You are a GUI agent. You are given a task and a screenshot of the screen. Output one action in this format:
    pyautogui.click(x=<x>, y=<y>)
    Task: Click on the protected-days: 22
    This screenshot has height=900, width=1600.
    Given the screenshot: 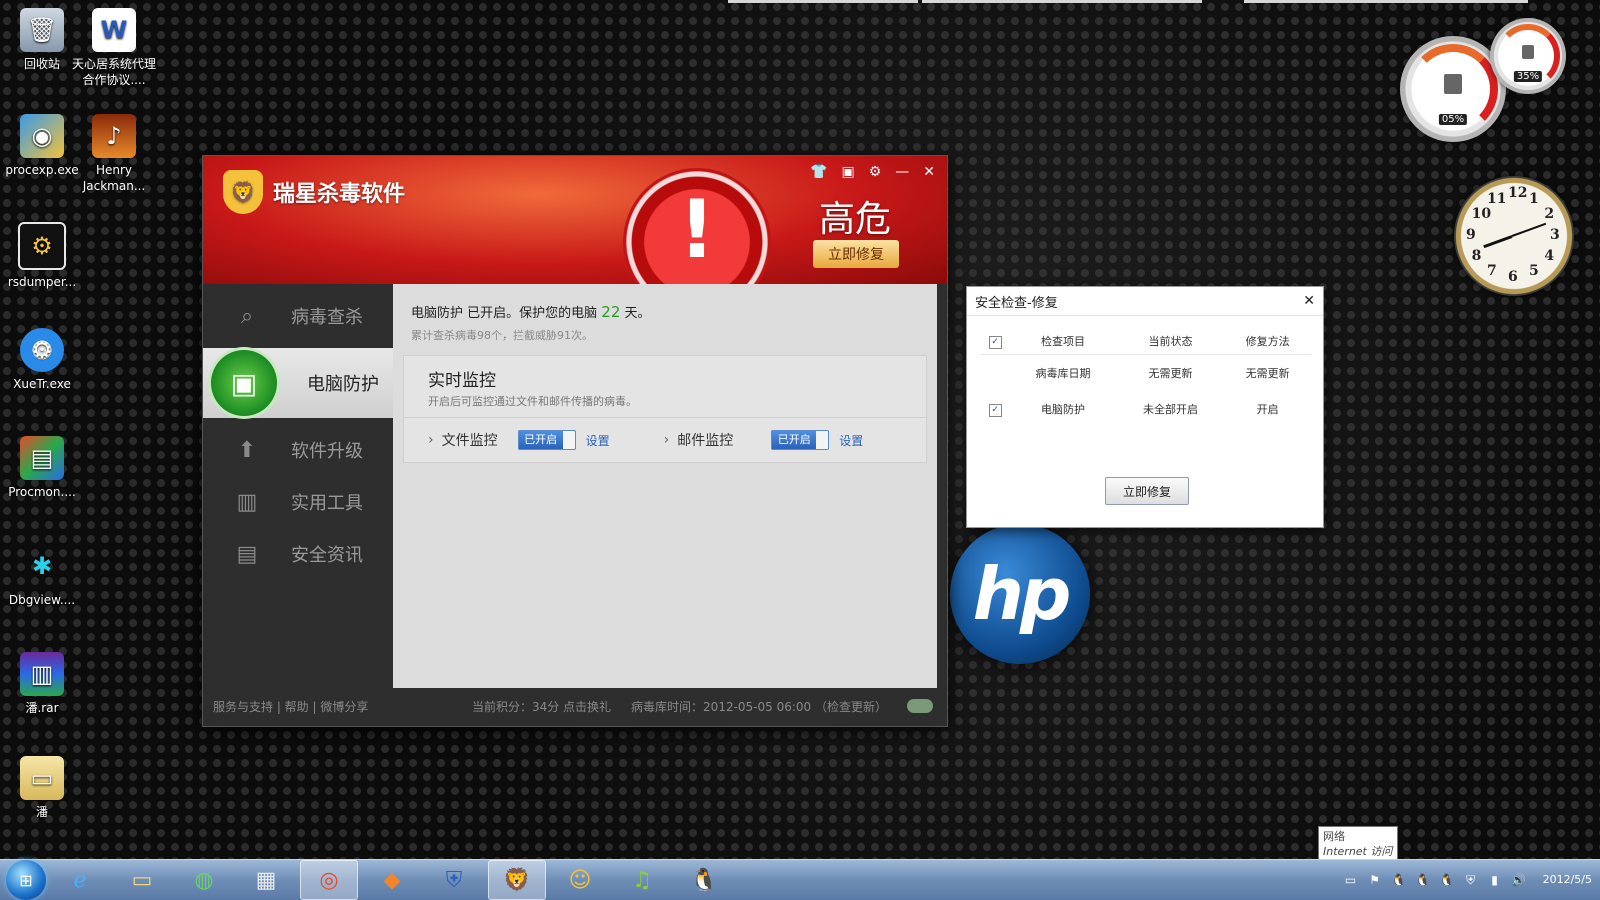 What is the action you would take?
    pyautogui.click(x=611, y=312)
    